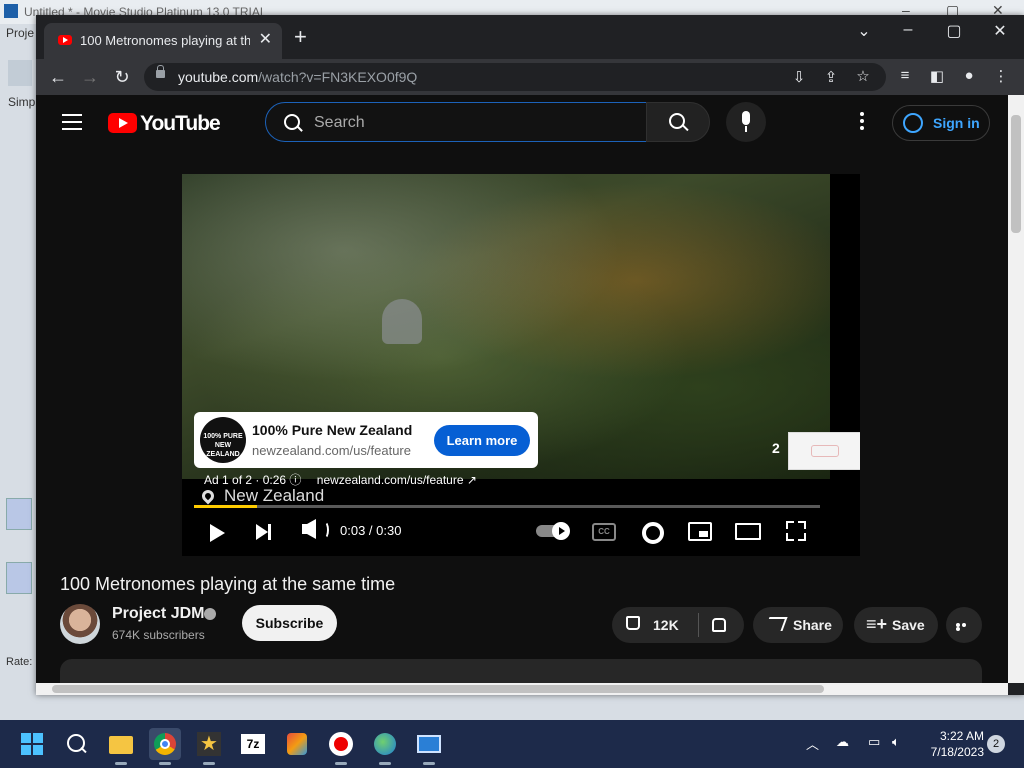 Image resolution: width=1024 pixels, height=768 pixels. I want to click on fullscreen-icon, so click(796, 531).